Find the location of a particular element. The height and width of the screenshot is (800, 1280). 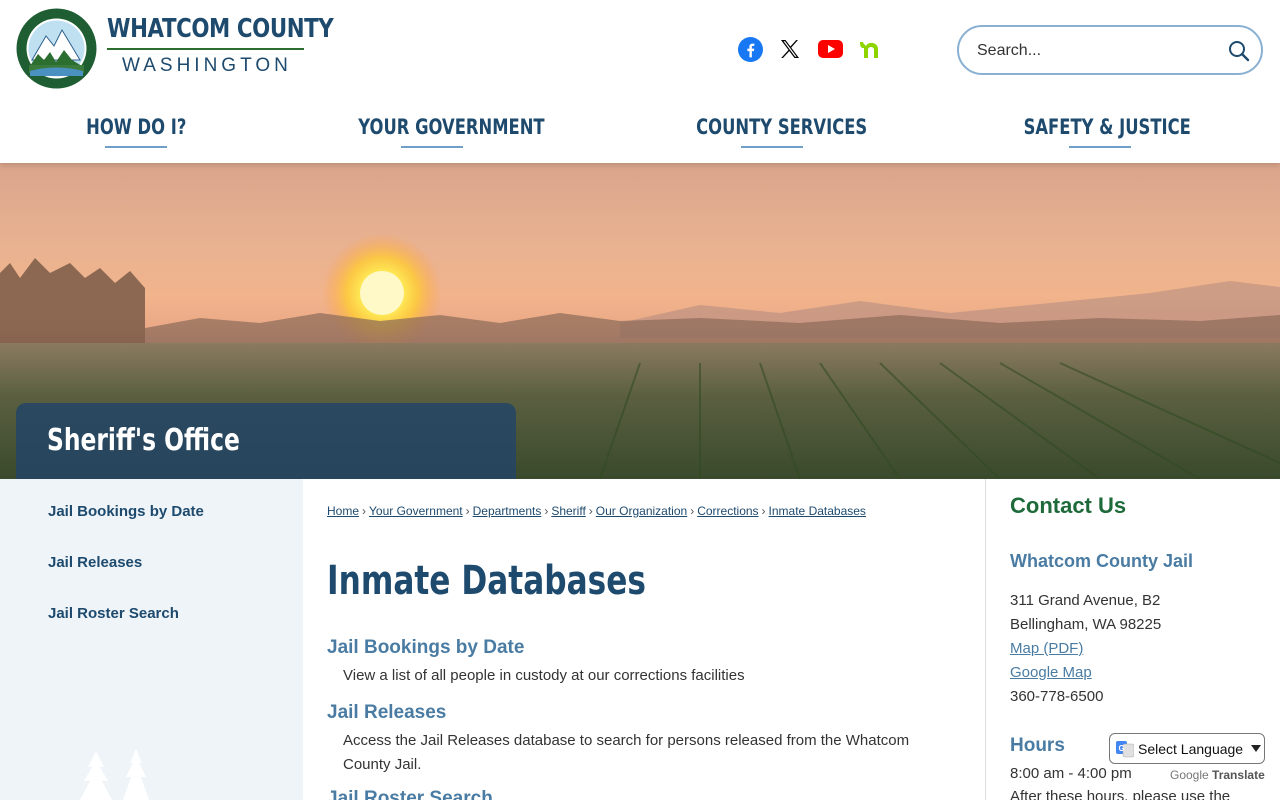

translate-label: Translate is located at coordinates (1238, 775).